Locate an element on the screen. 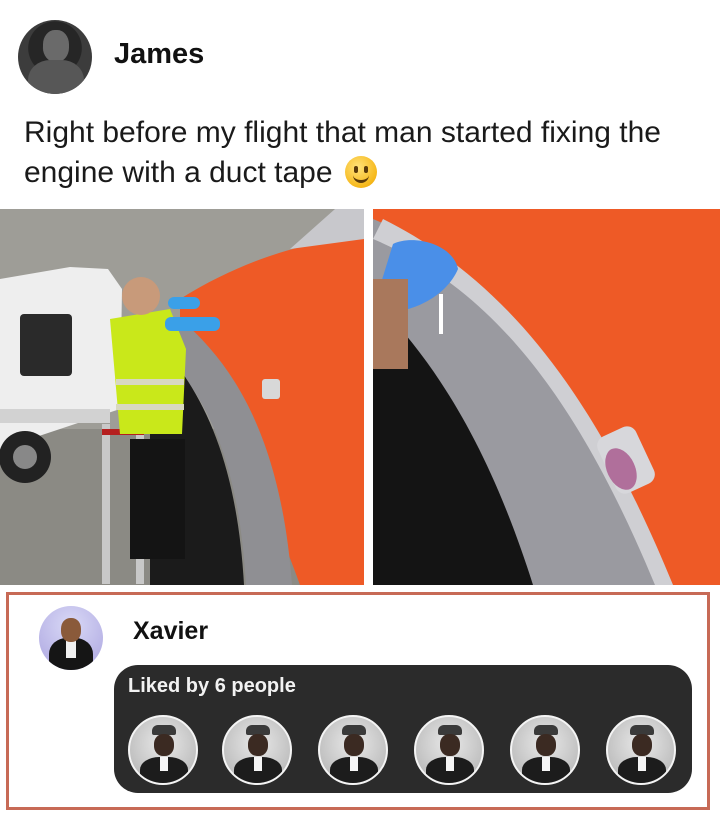 The image size is (720, 819). smiley-emoji-icon is located at coordinates (360, 172).